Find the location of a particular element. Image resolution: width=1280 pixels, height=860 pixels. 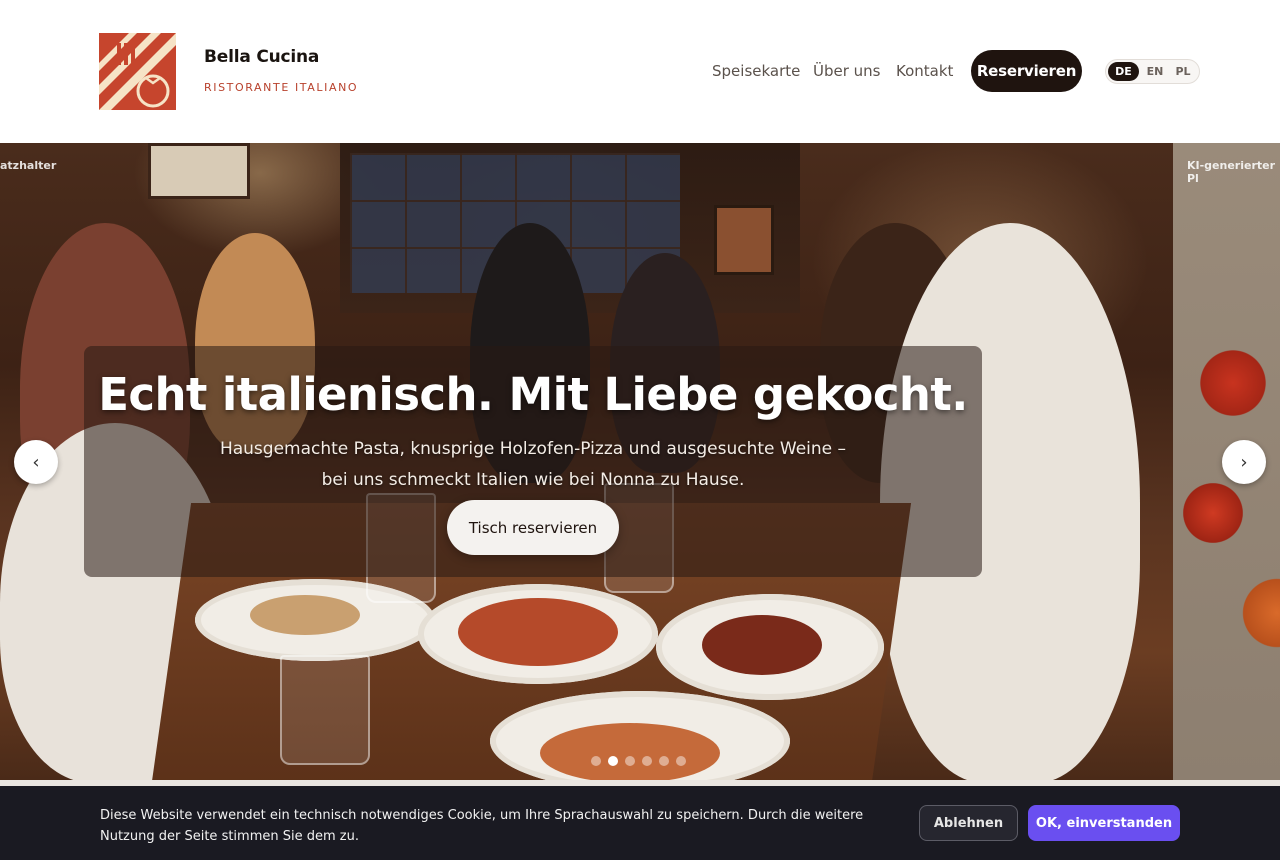

image-placeholder-label: KI-generierter Pl is located at coordinates (1231, 172).